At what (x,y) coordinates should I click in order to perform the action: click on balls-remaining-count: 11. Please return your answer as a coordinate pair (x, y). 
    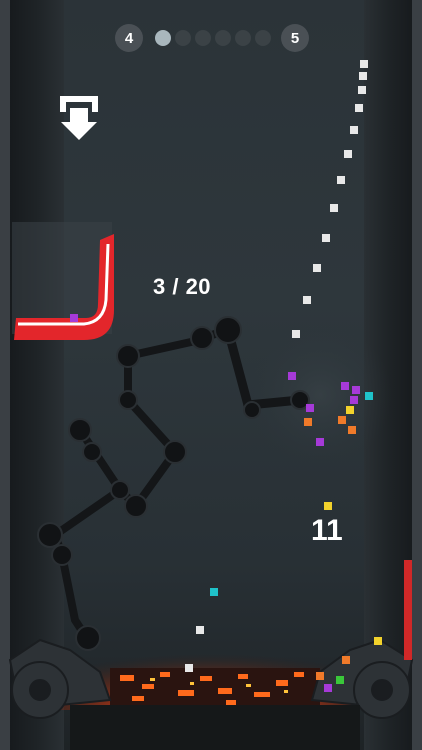
    Looking at the image, I should click on (327, 530).